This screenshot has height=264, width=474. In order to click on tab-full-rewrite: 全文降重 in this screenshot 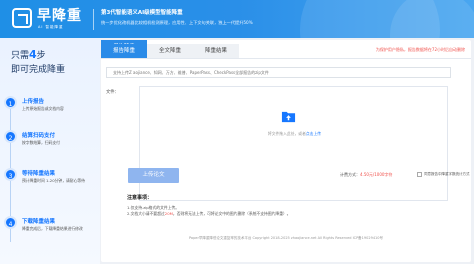, I will do `click(170, 51)`.